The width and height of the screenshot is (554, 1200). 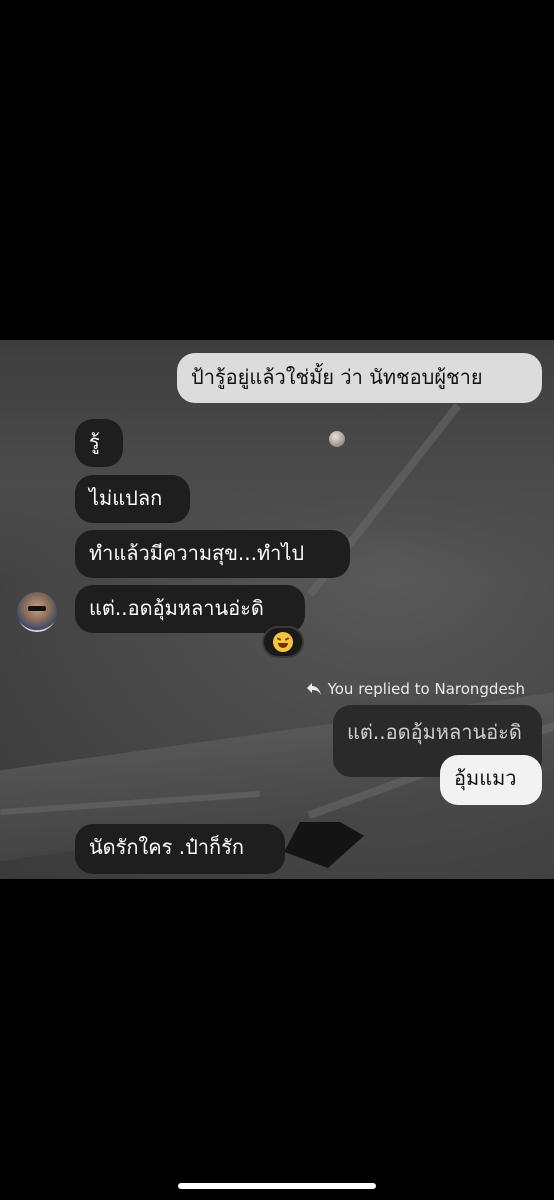 I want to click on message-bubble-incoming: ไม่แปลก, so click(x=132, y=499).